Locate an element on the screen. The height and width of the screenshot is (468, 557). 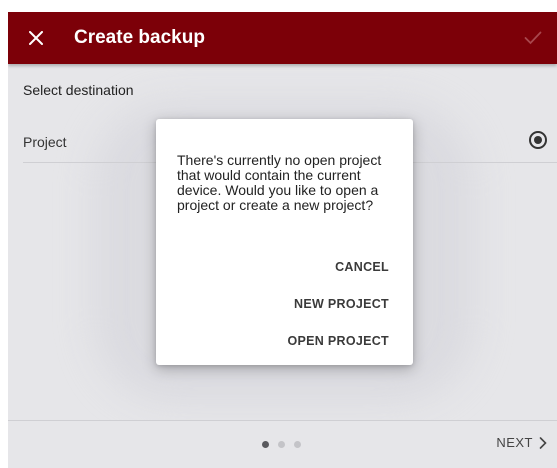
footer-bar: NEXT is located at coordinates (282, 444).